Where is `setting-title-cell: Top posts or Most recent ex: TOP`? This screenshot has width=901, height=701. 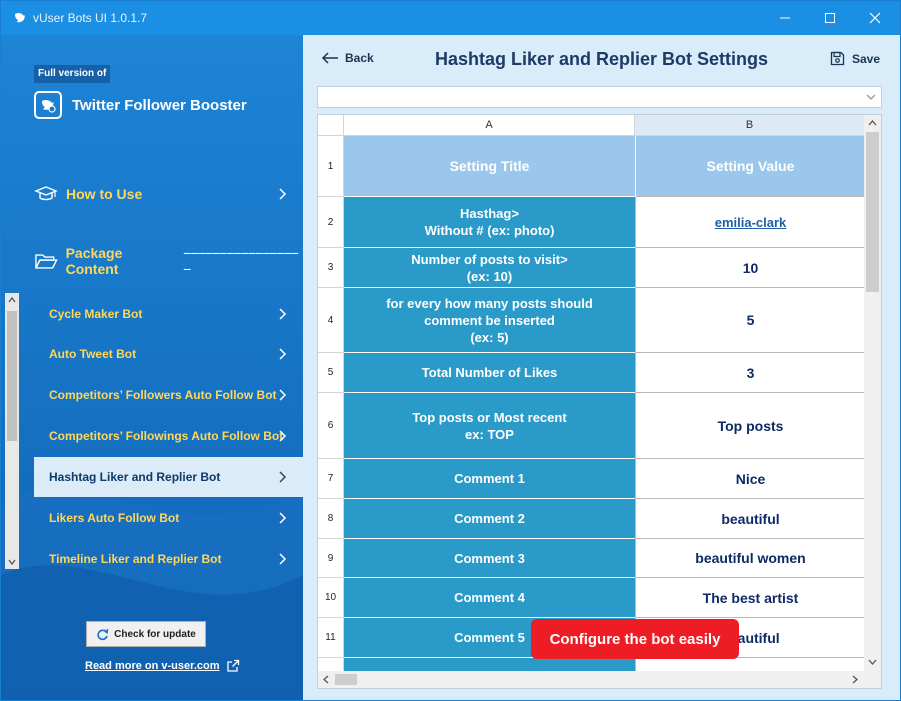
setting-title-cell: Top posts or Most recent ex: TOP is located at coordinates (489, 426).